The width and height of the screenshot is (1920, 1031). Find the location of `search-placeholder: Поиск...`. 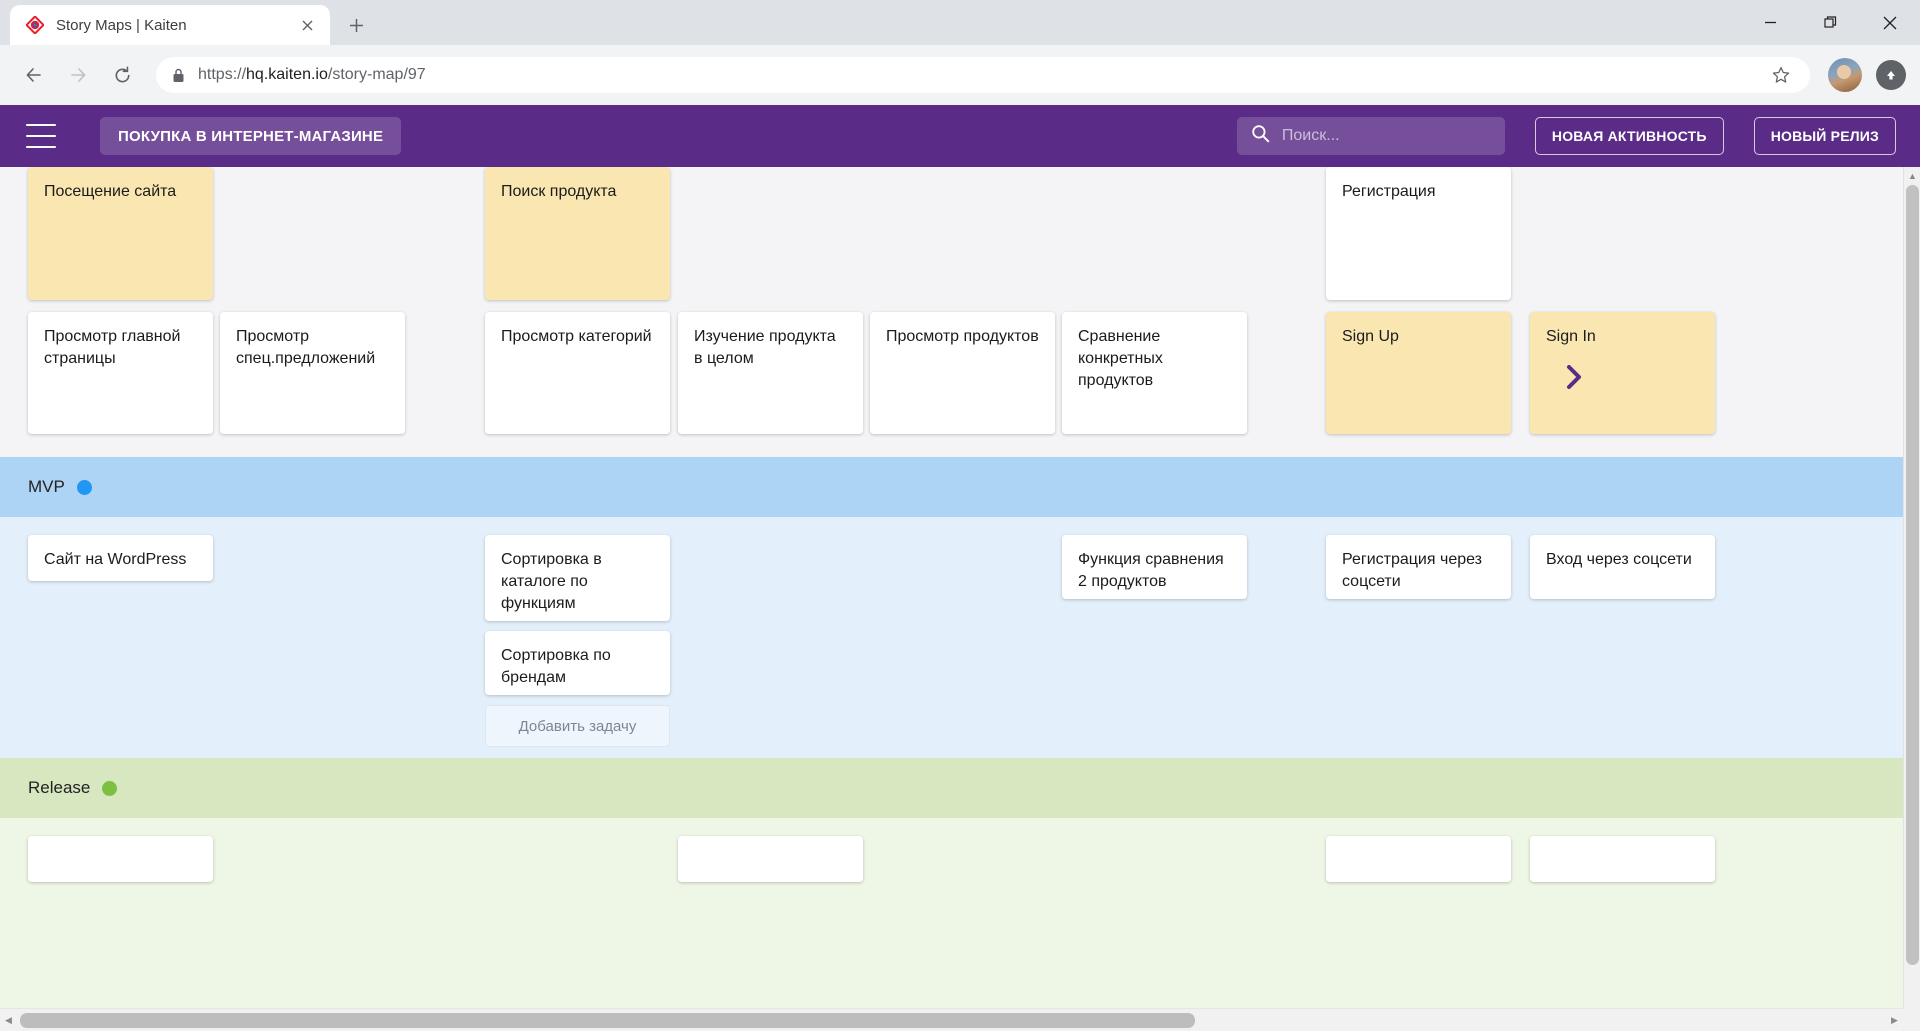

search-placeholder: Поиск... is located at coordinates (1311, 136).